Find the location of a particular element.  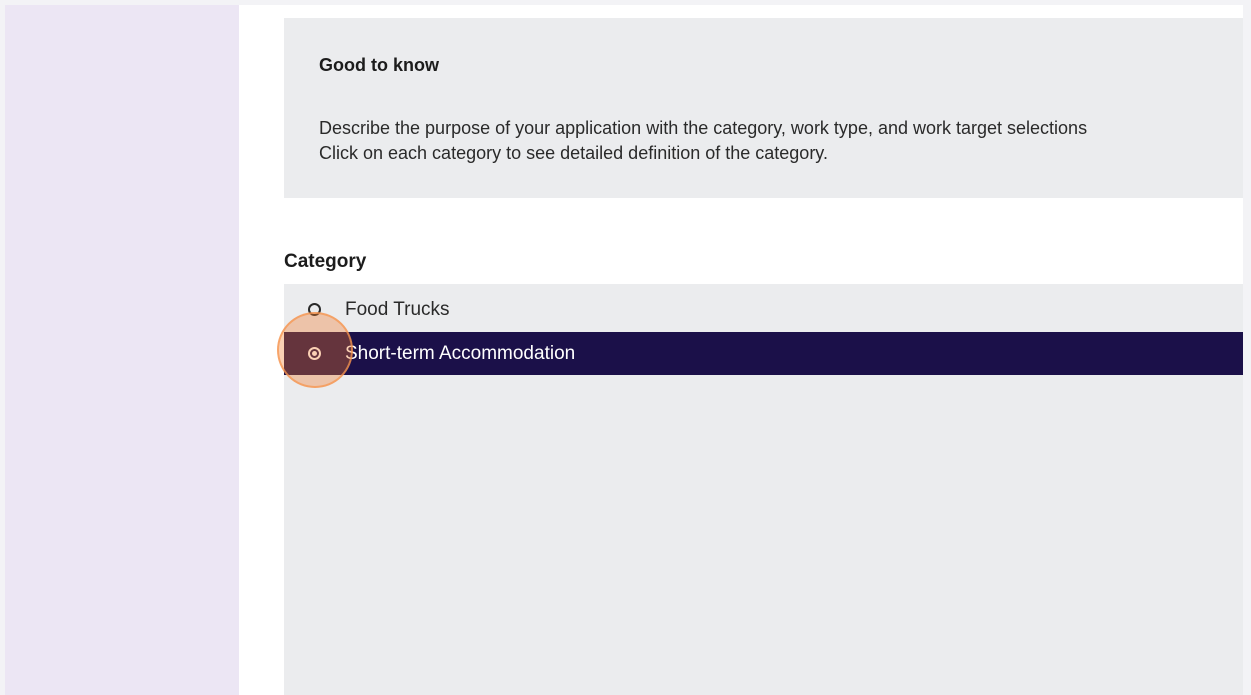

radio-unselected-icon is located at coordinates (314, 309).